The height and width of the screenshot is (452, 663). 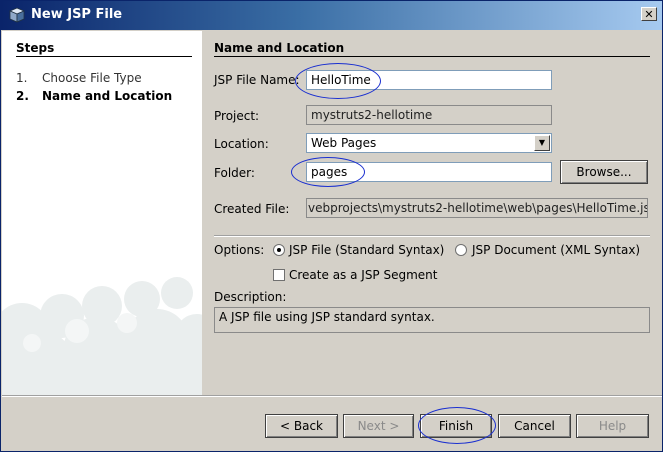 What do you see at coordinates (22, 78) in the screenshot?
I see `step-number: 1.` at bounding box center [22, 78].